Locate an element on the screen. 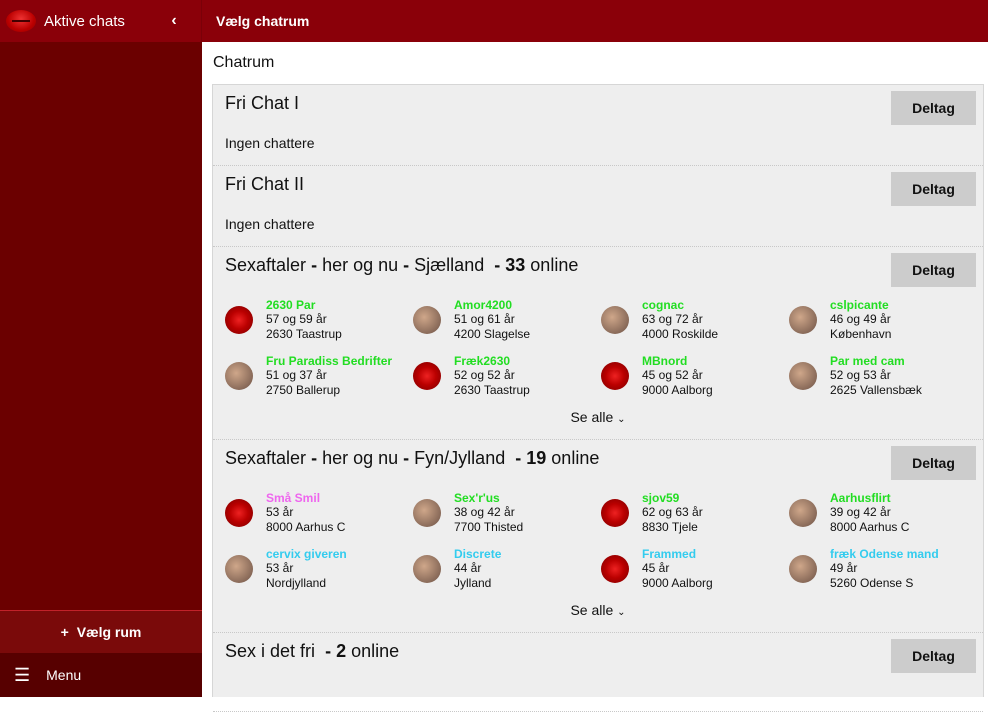 The height and width of the screenshot is (712, 988). menu-button: ☰ Menu is located at coordinates (101, 675).